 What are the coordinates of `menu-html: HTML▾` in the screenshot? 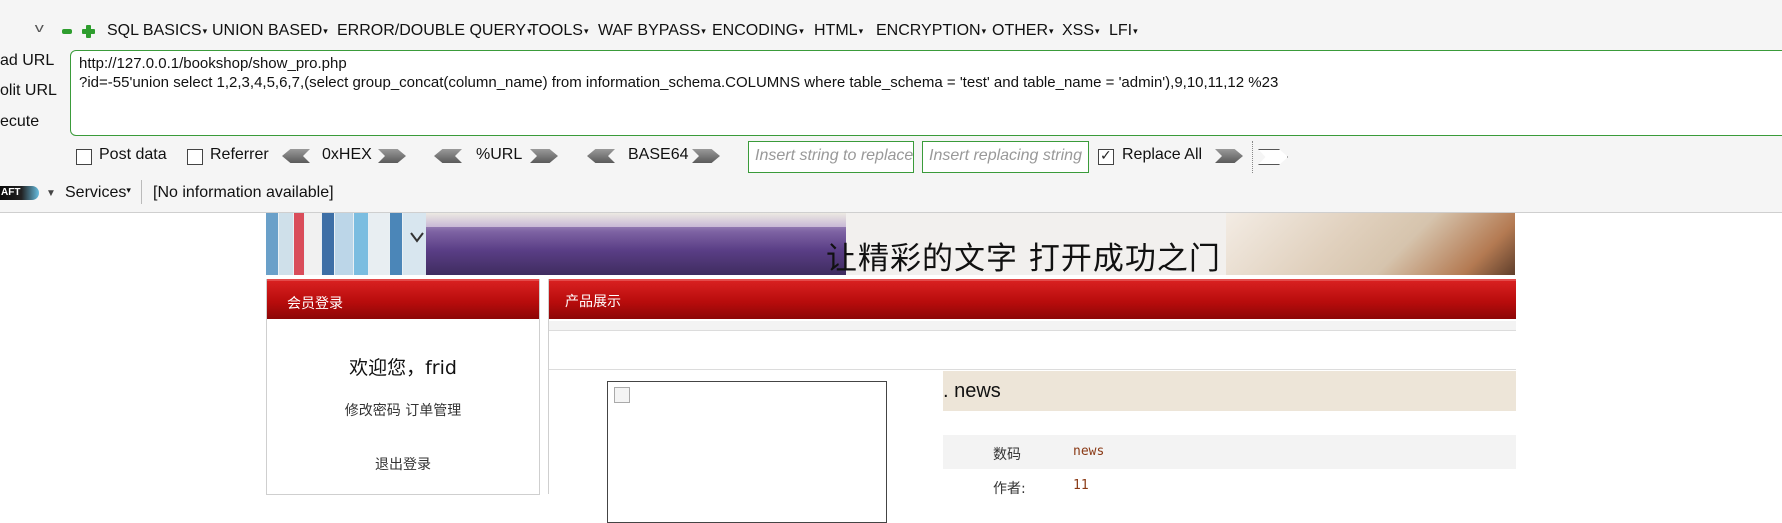 It's located at (838, 31).